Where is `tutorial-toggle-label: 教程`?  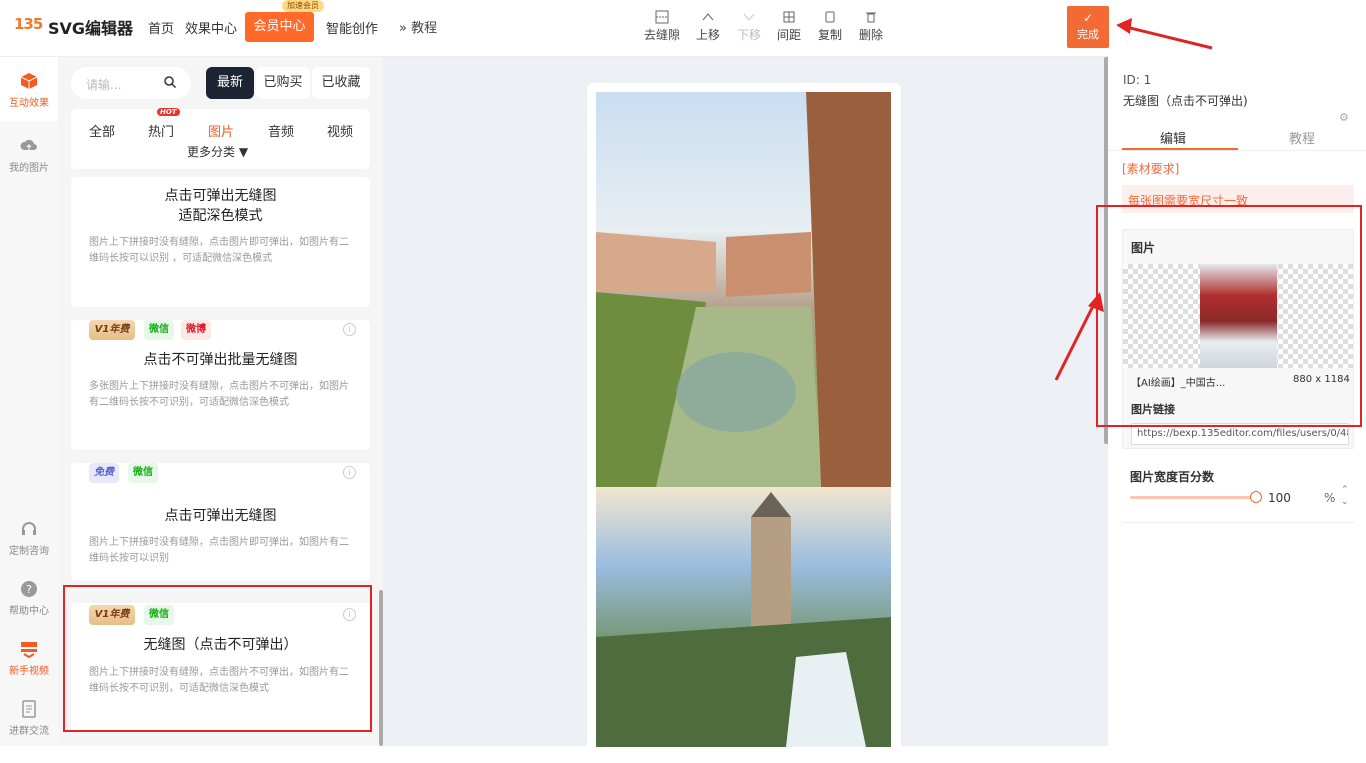
tutorial-toggle-label: 教程 is located at coordinates (424, 28).